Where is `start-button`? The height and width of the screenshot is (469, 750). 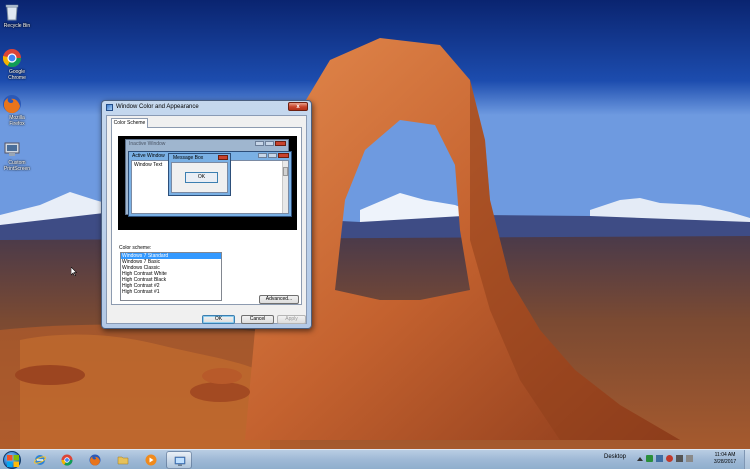 start-button is located at coordinates (12, 460).